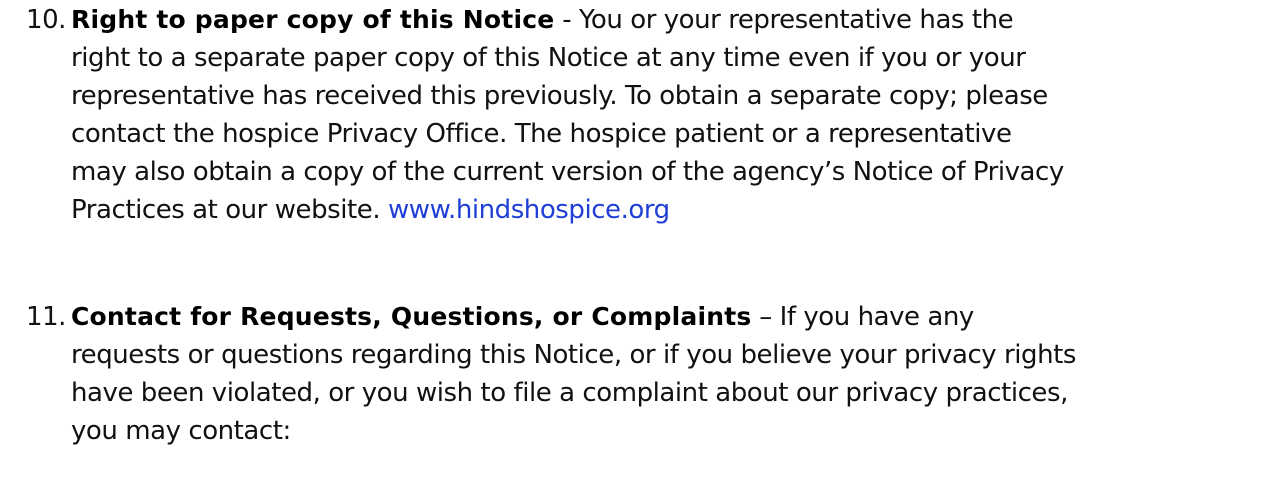 The height and width of the screenshot is (492, 1273). I want to click on website-link: www.hindshospice.org, so click(529, 210).